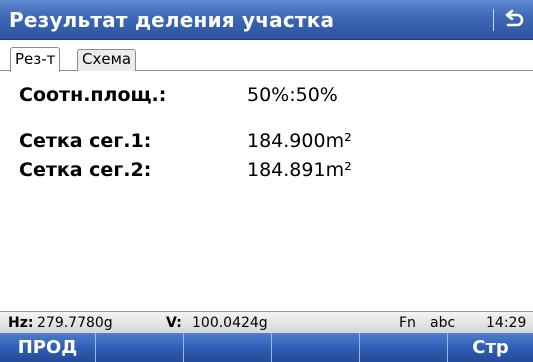 This screenshot has height=362, width=533. Describe the element at coordinates (443, 323) in the screenshot. I see `input-mode: abc` at that location.